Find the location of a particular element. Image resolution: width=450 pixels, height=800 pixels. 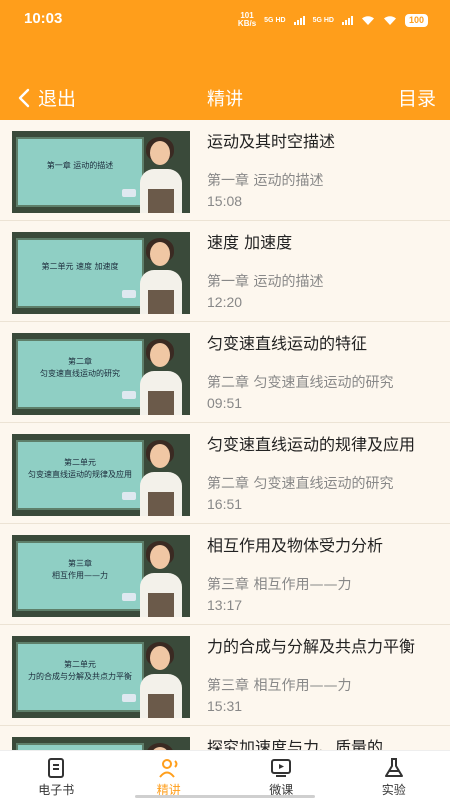

board-text: 匀变速直线运动的规律及应用 is located at coordinates (80, 474).